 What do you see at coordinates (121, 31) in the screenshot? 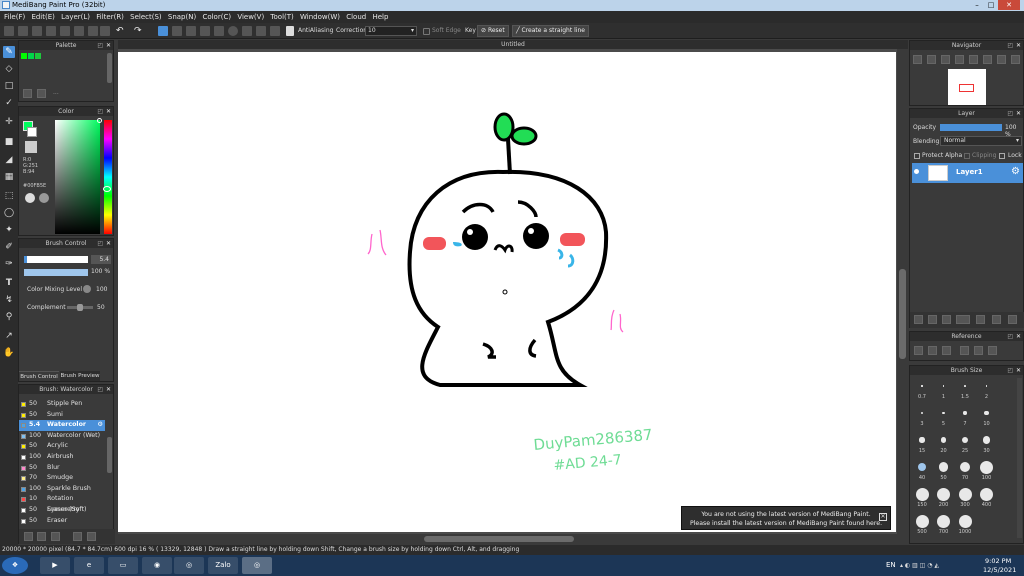
I see `undo-icon: ↶` at bounding box center [121, 31].